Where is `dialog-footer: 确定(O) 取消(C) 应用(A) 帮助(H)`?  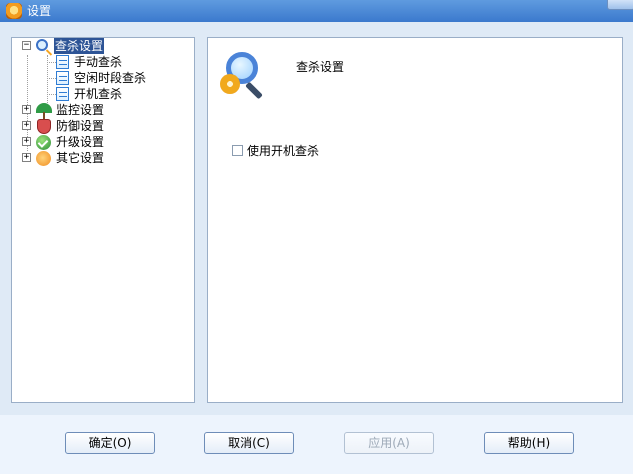 dialog-footer: 确定(O) 取消(C) 应用(A) 帮助(H) is located at coordinates (316, 444).